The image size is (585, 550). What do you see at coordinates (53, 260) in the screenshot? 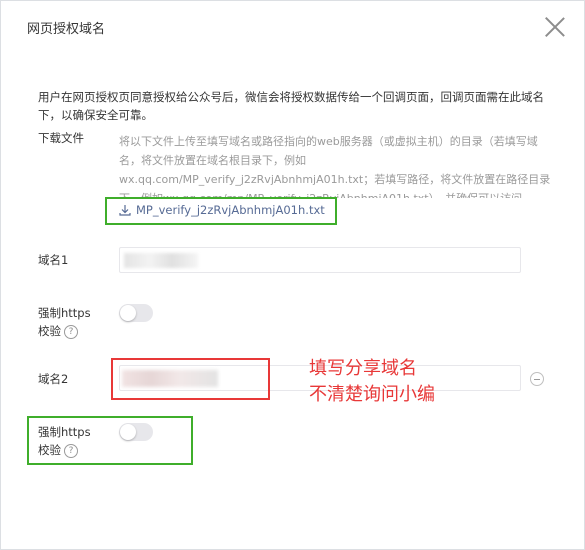
I see `domain1-label: 域名1` at bounding box center [53, 260].